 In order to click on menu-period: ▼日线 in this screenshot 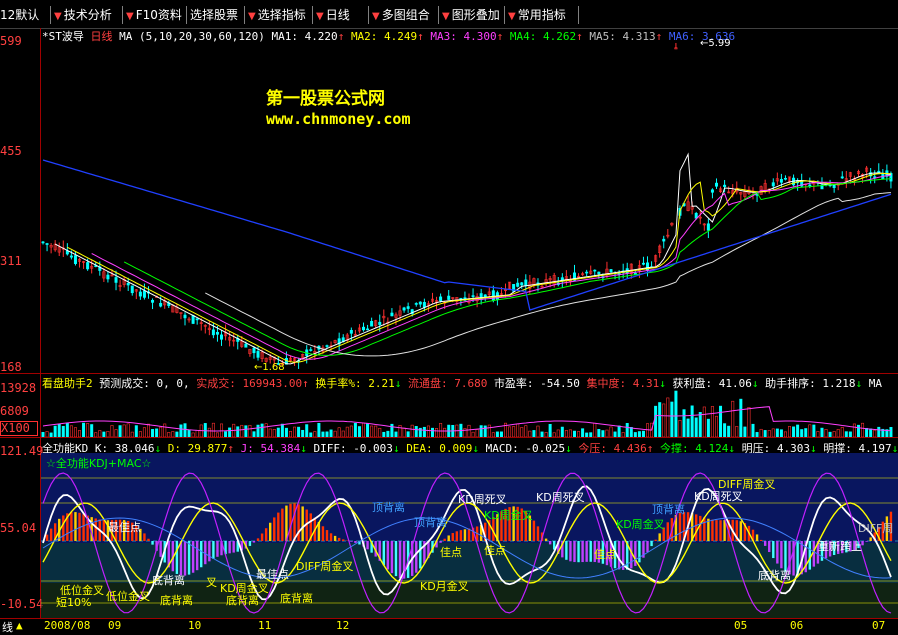, I will do `click(333, 15)`.